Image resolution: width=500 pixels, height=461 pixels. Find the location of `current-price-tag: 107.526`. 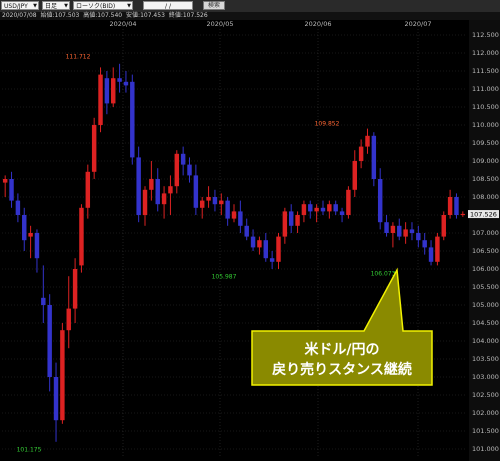

current-price-tag: 107.526 is located at coordinates (483, 214).